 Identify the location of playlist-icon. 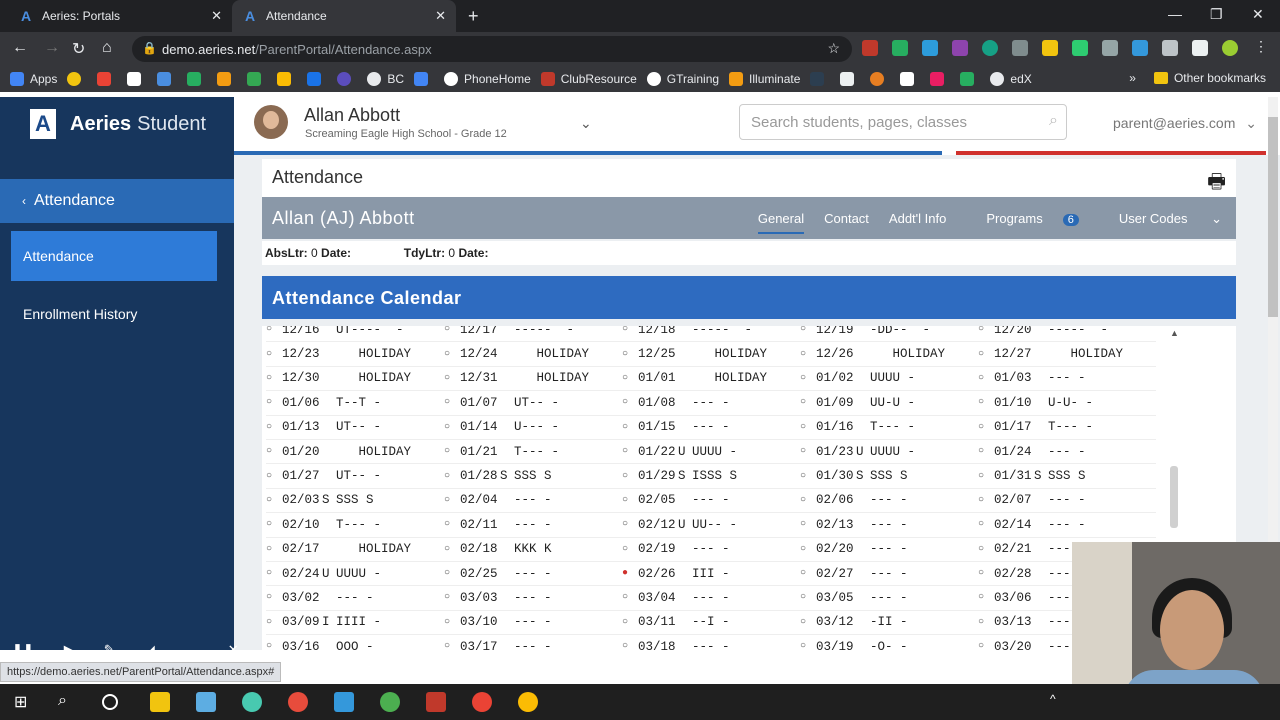
(1200, 48).